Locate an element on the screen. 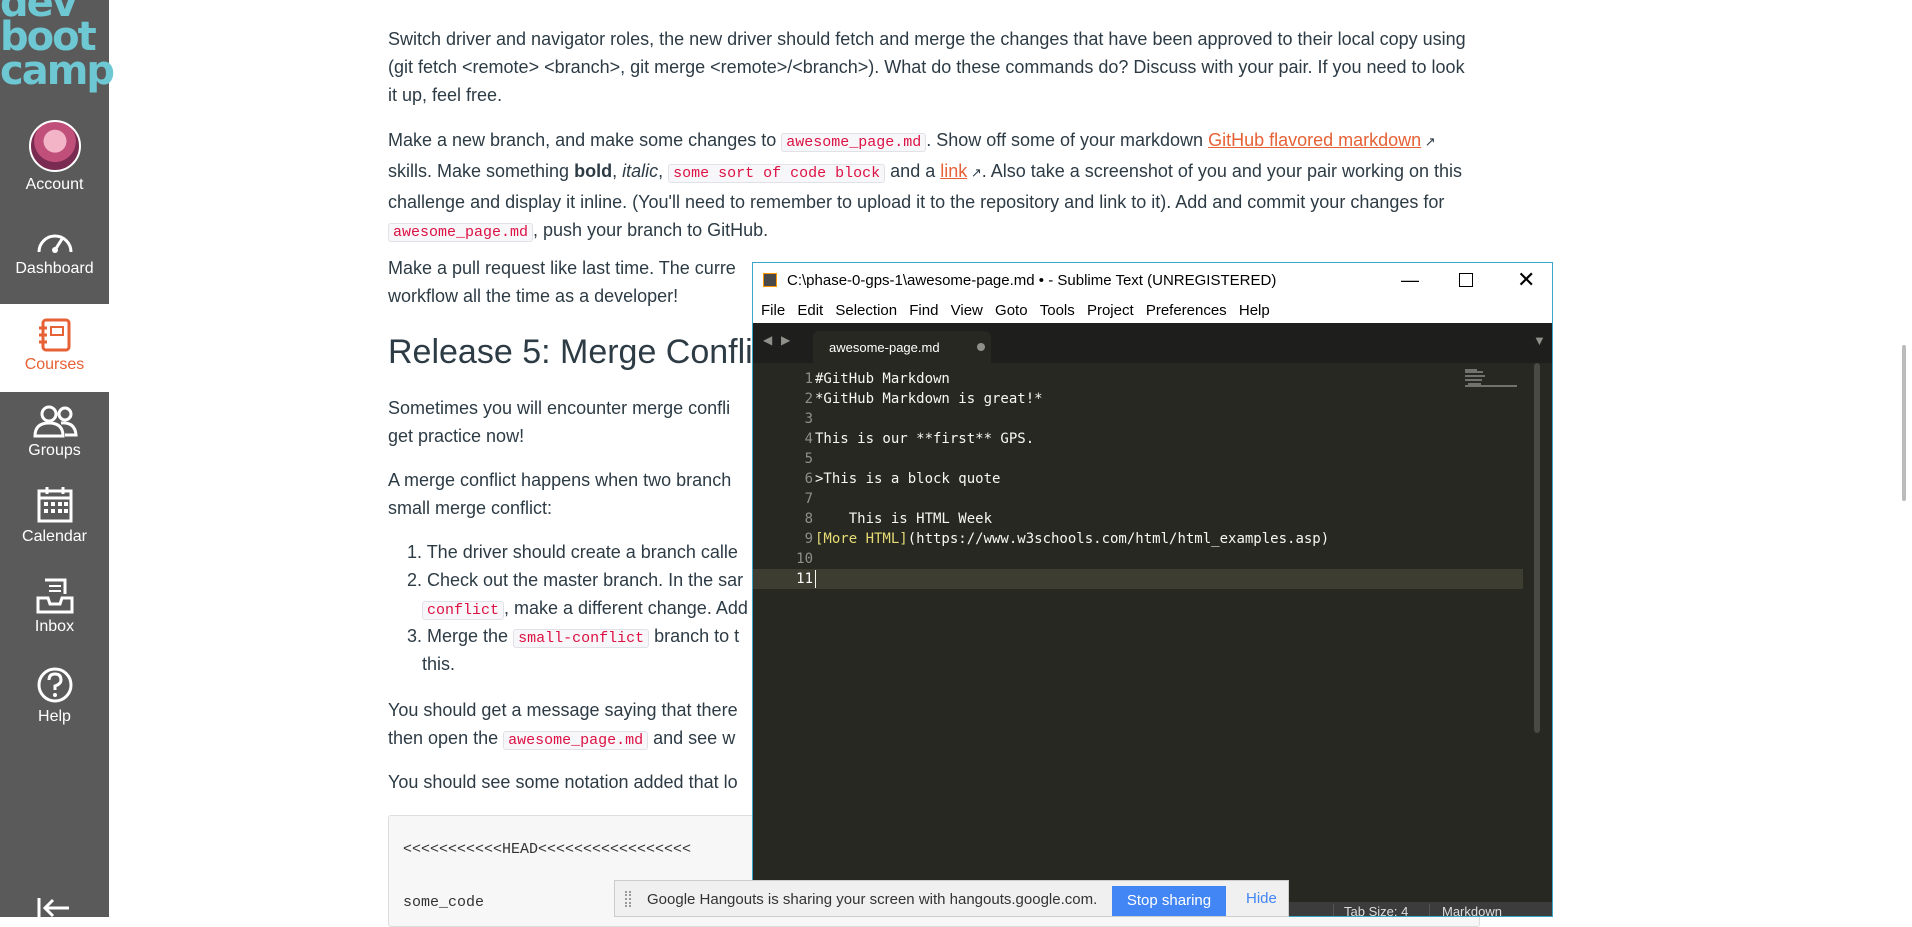  list-item-continuation: conflict, make a different change. Add is located at coordinates (585, 609).